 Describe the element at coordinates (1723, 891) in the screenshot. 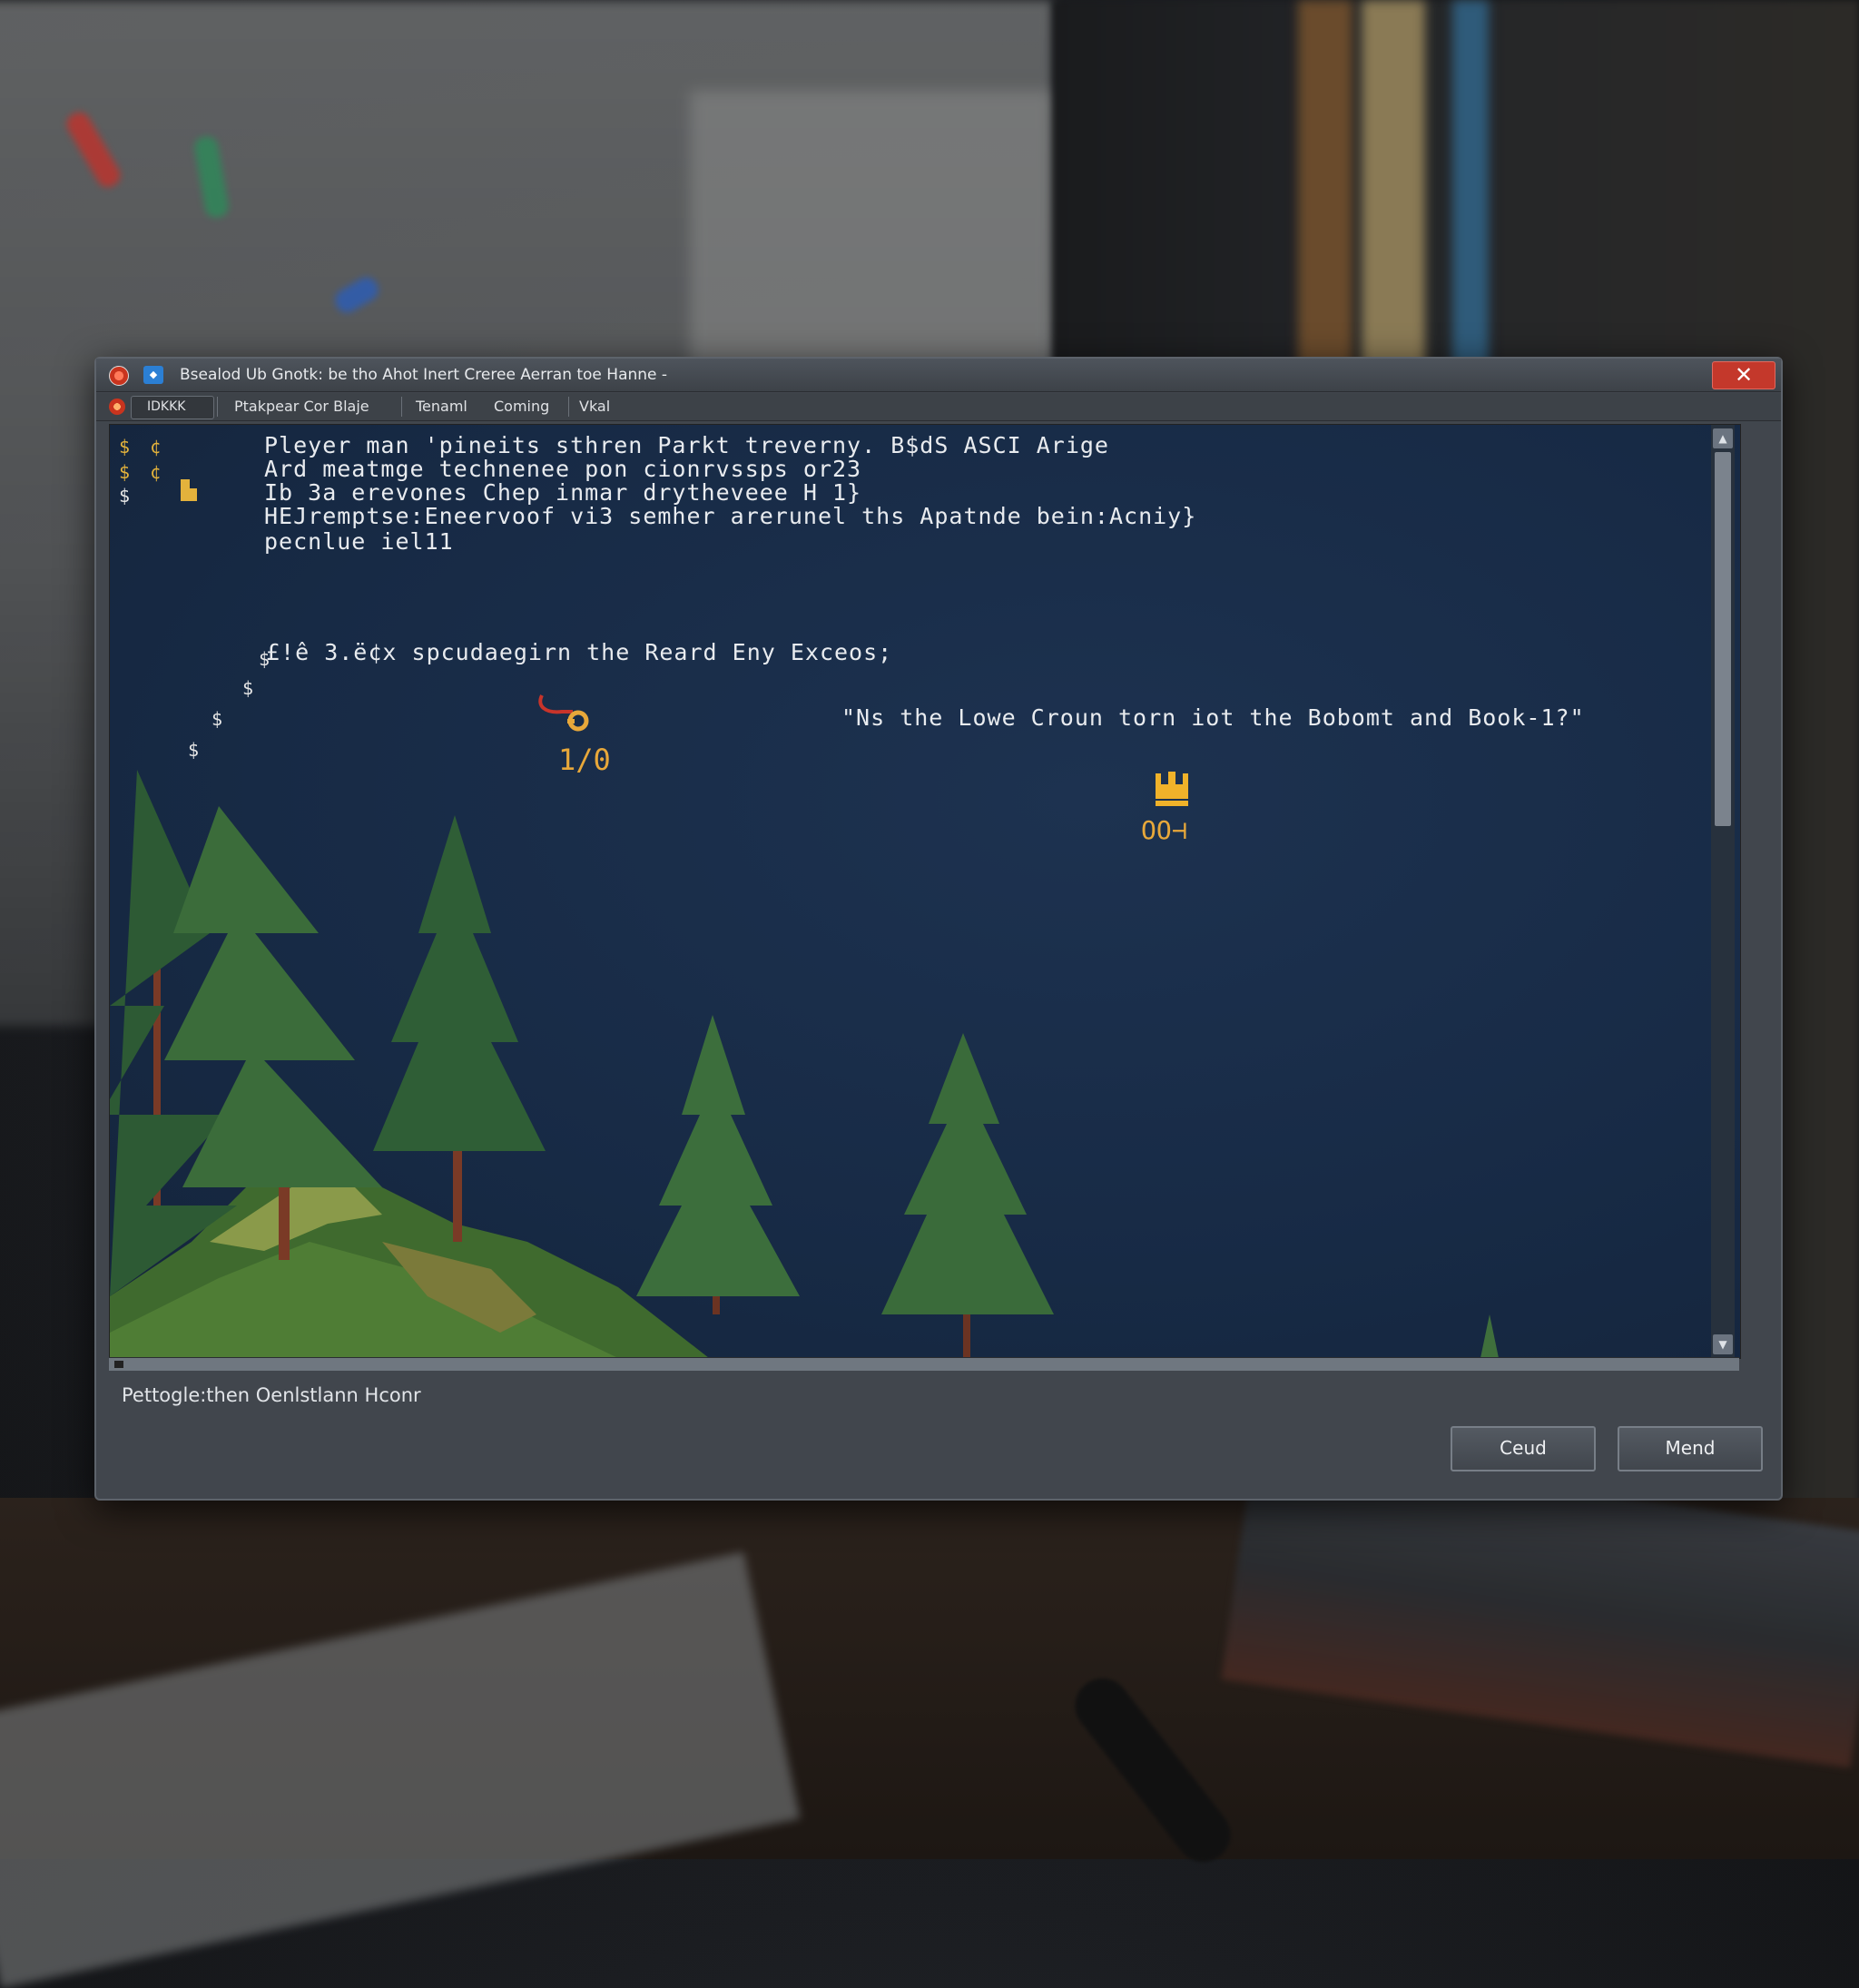

I see `vertical-scrollbar: ▲ ▼` at that location.